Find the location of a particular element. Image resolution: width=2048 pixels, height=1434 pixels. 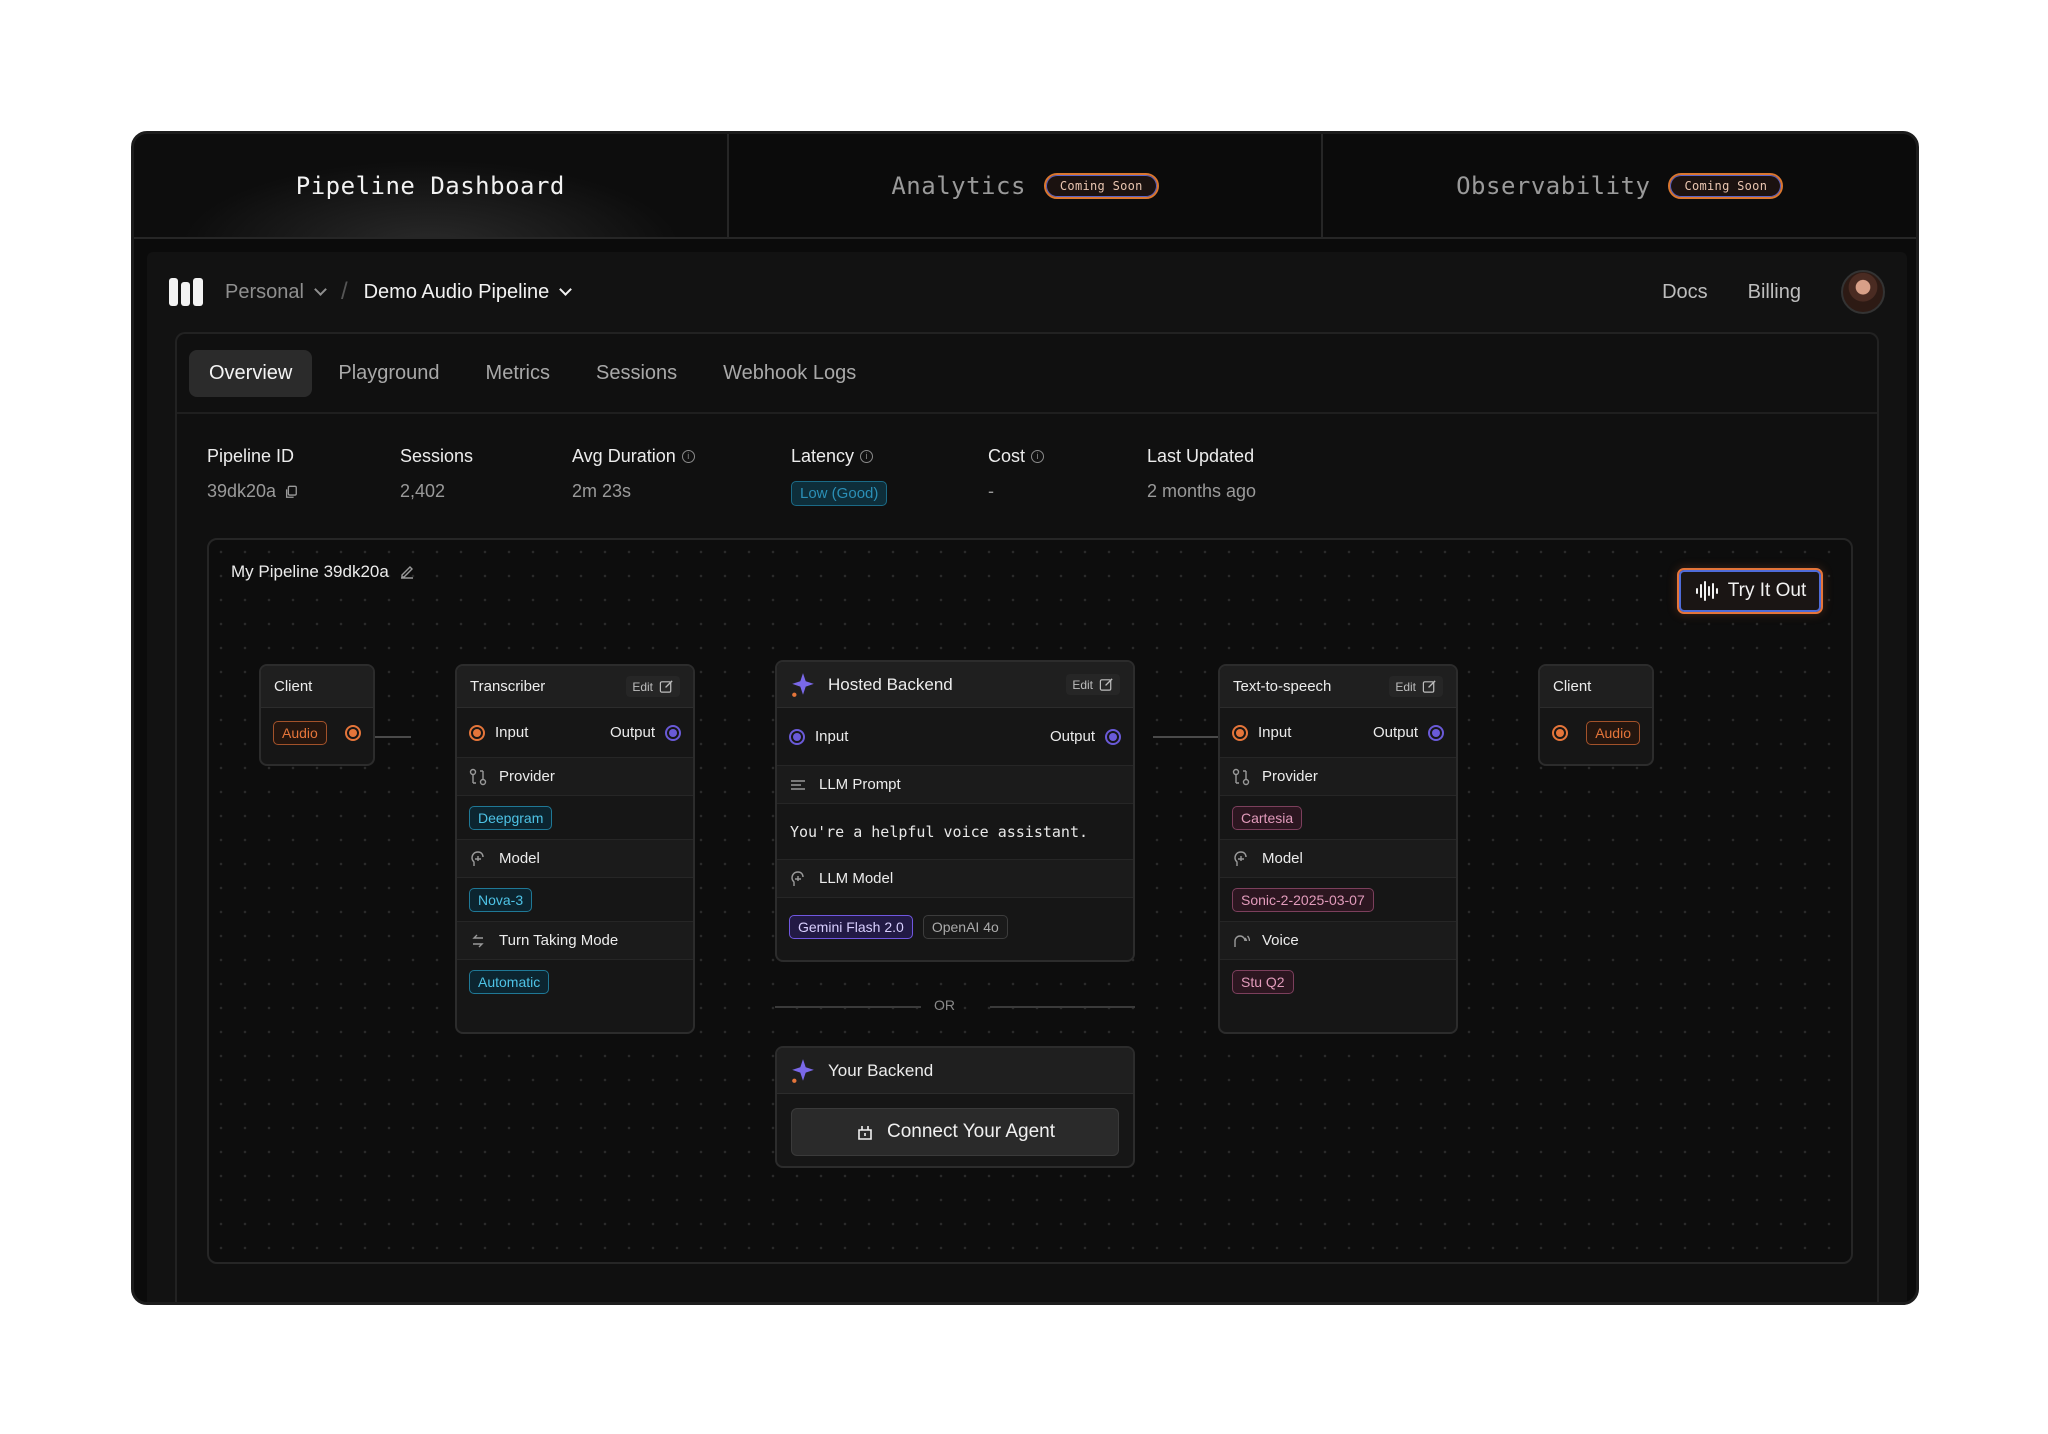

project-name: Demo Audio Pipeline is located at coordinates (456, 291).